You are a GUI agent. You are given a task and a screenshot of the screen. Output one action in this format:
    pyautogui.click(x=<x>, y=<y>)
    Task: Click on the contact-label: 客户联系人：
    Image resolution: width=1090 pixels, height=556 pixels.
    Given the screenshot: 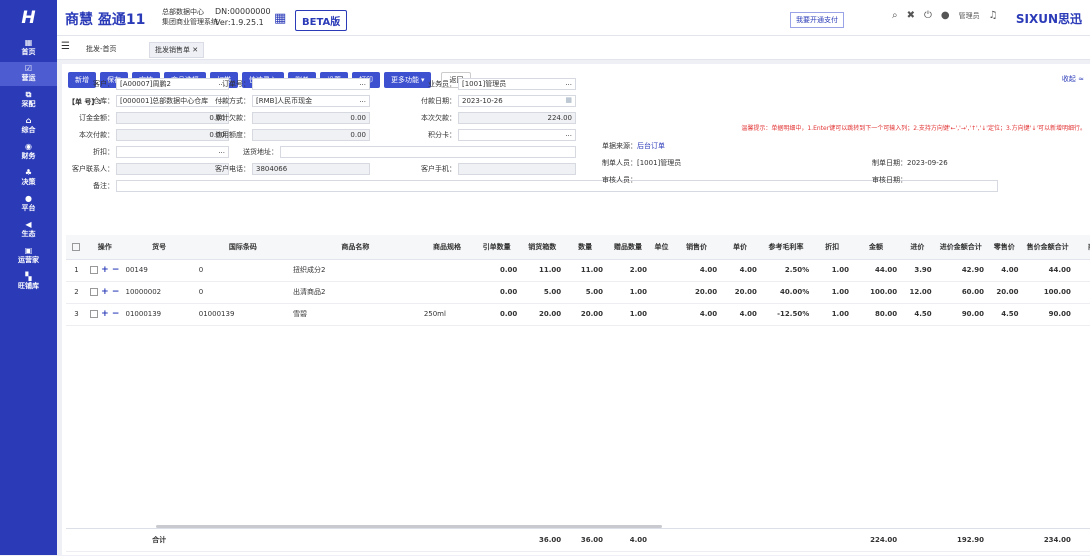 What is the action you would take?
    pyautogui.click(x=93, y=169)
    